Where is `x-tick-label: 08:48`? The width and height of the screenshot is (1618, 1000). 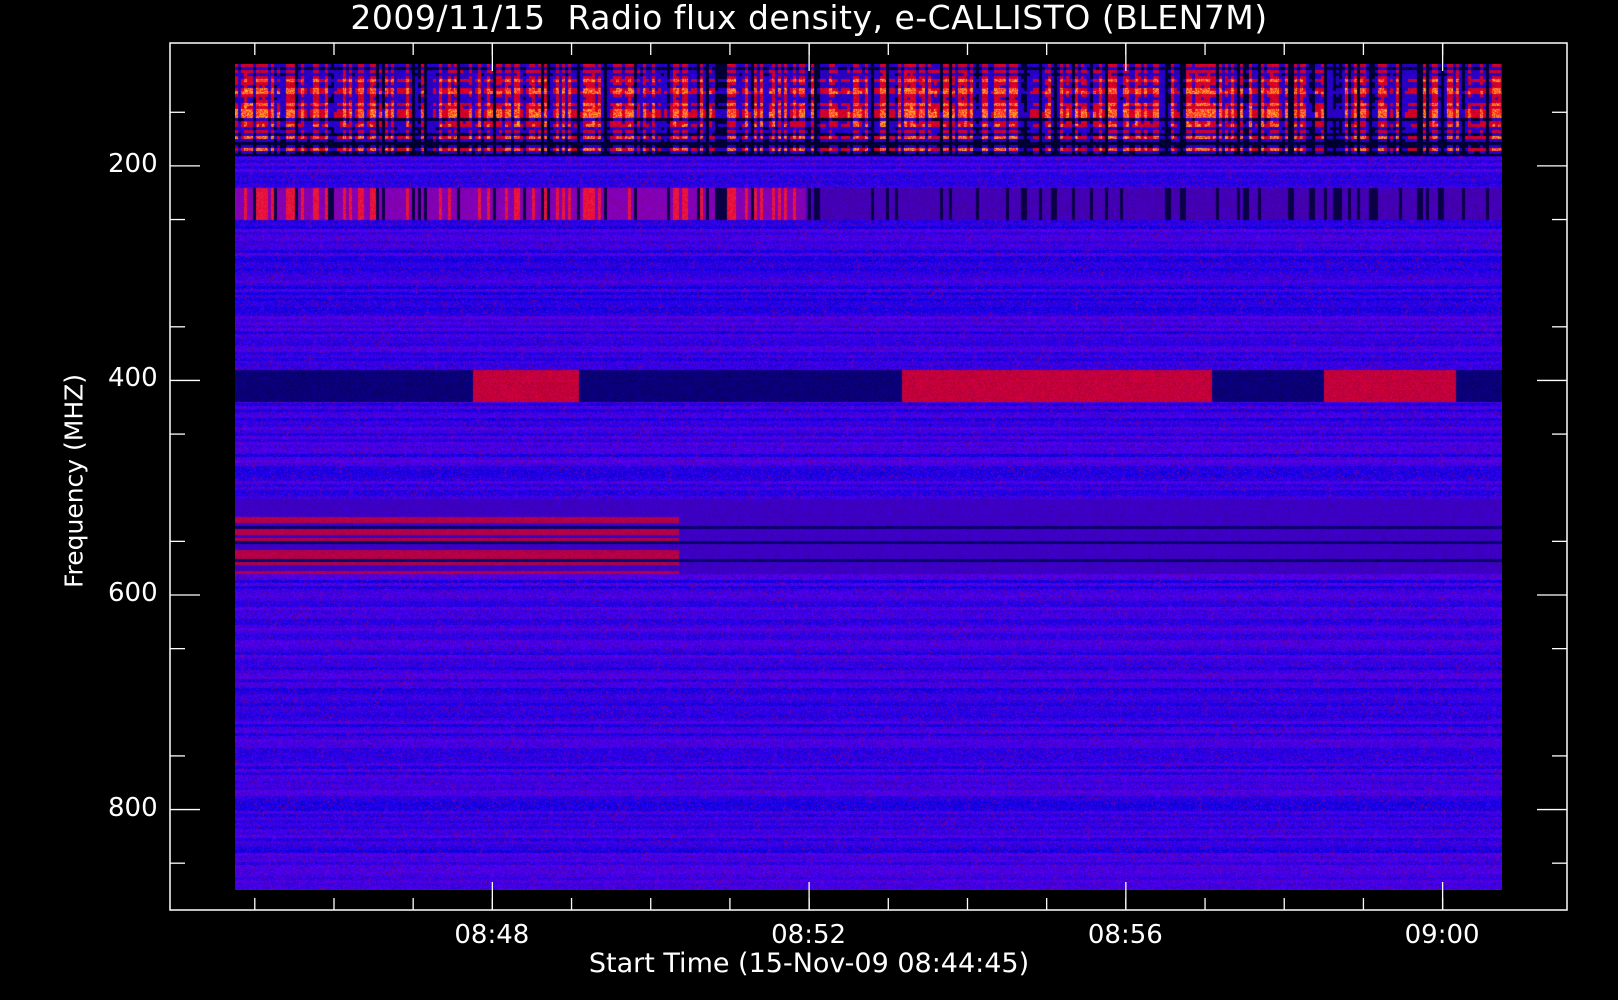
x-tick-label: 08:48 is located at coordinates (492, 935).